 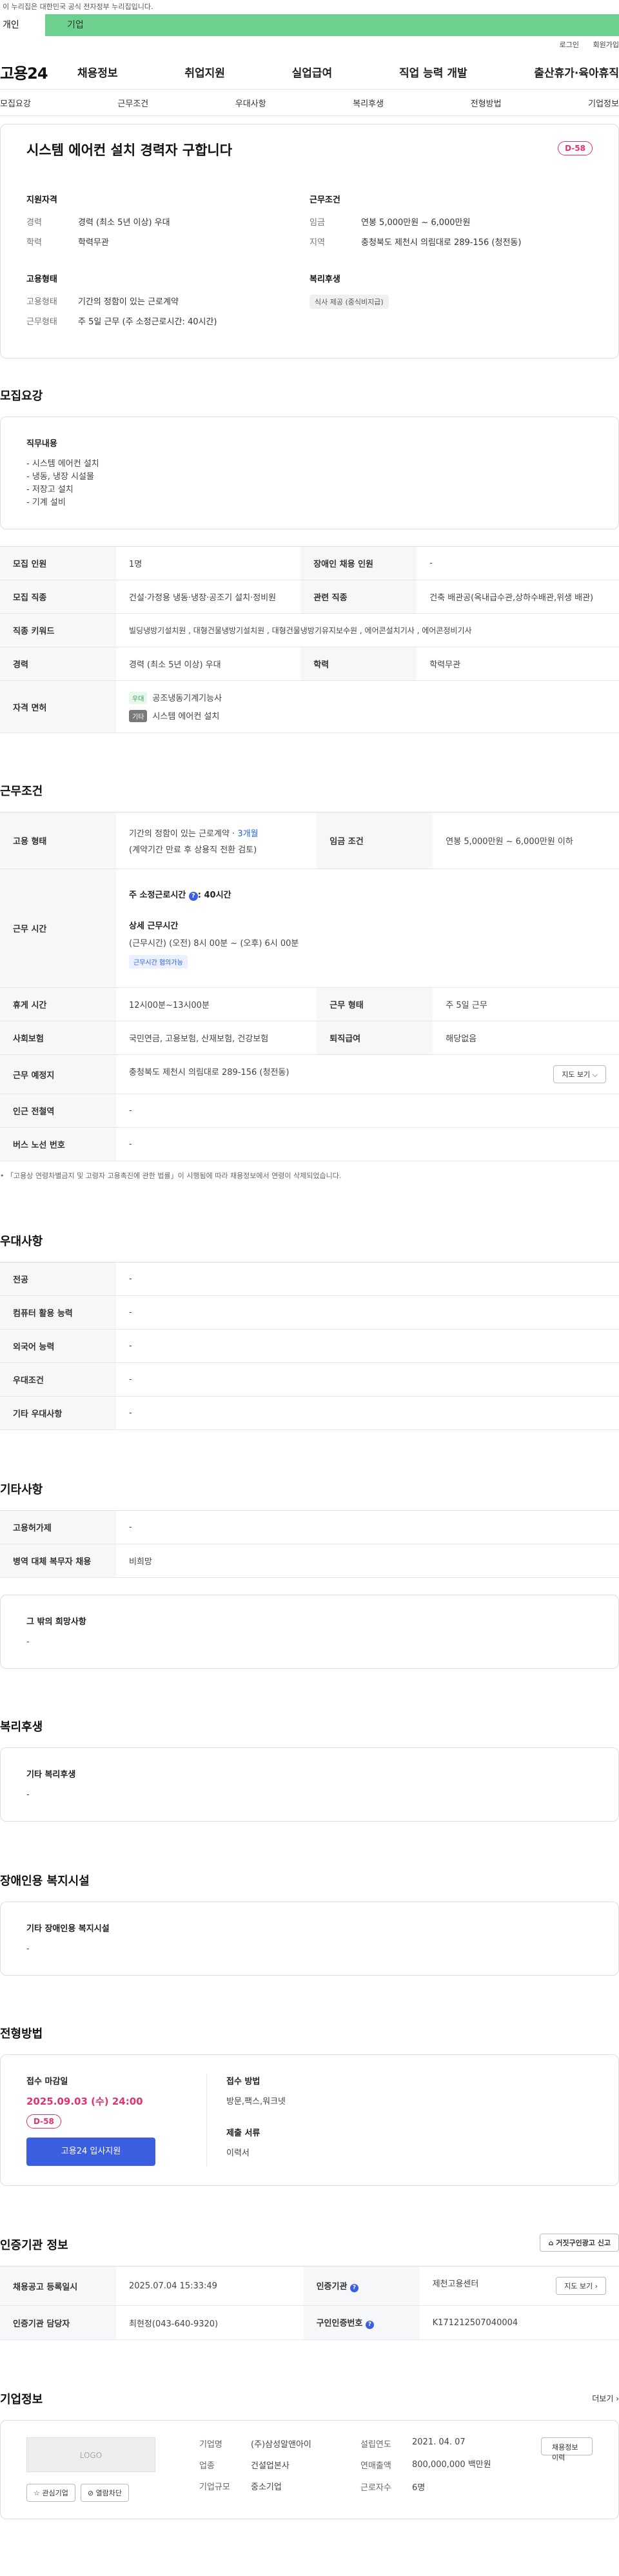 What do you see at coordinates (486, 103) in the screenshot?
I see `tab-selection: 전형방법` at bounding box center [486, 103].